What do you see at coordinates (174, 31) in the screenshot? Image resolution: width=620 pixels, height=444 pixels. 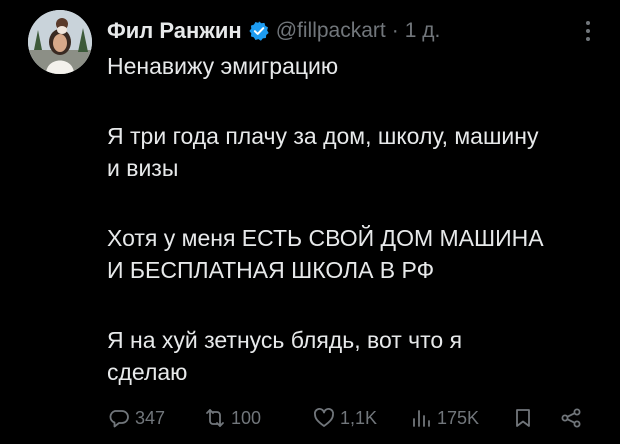 I see `author-name: Фил Ранжин` at bounding box center [174, 31].